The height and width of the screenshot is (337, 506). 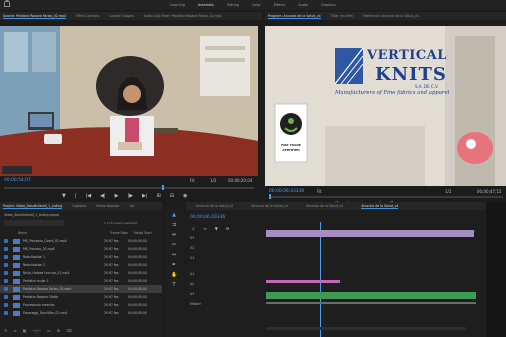 What do you see at coordinates (342, 16) in the screenshot?
I see `tab-titler: Titler (no title)` at bounding box center [342, 16].